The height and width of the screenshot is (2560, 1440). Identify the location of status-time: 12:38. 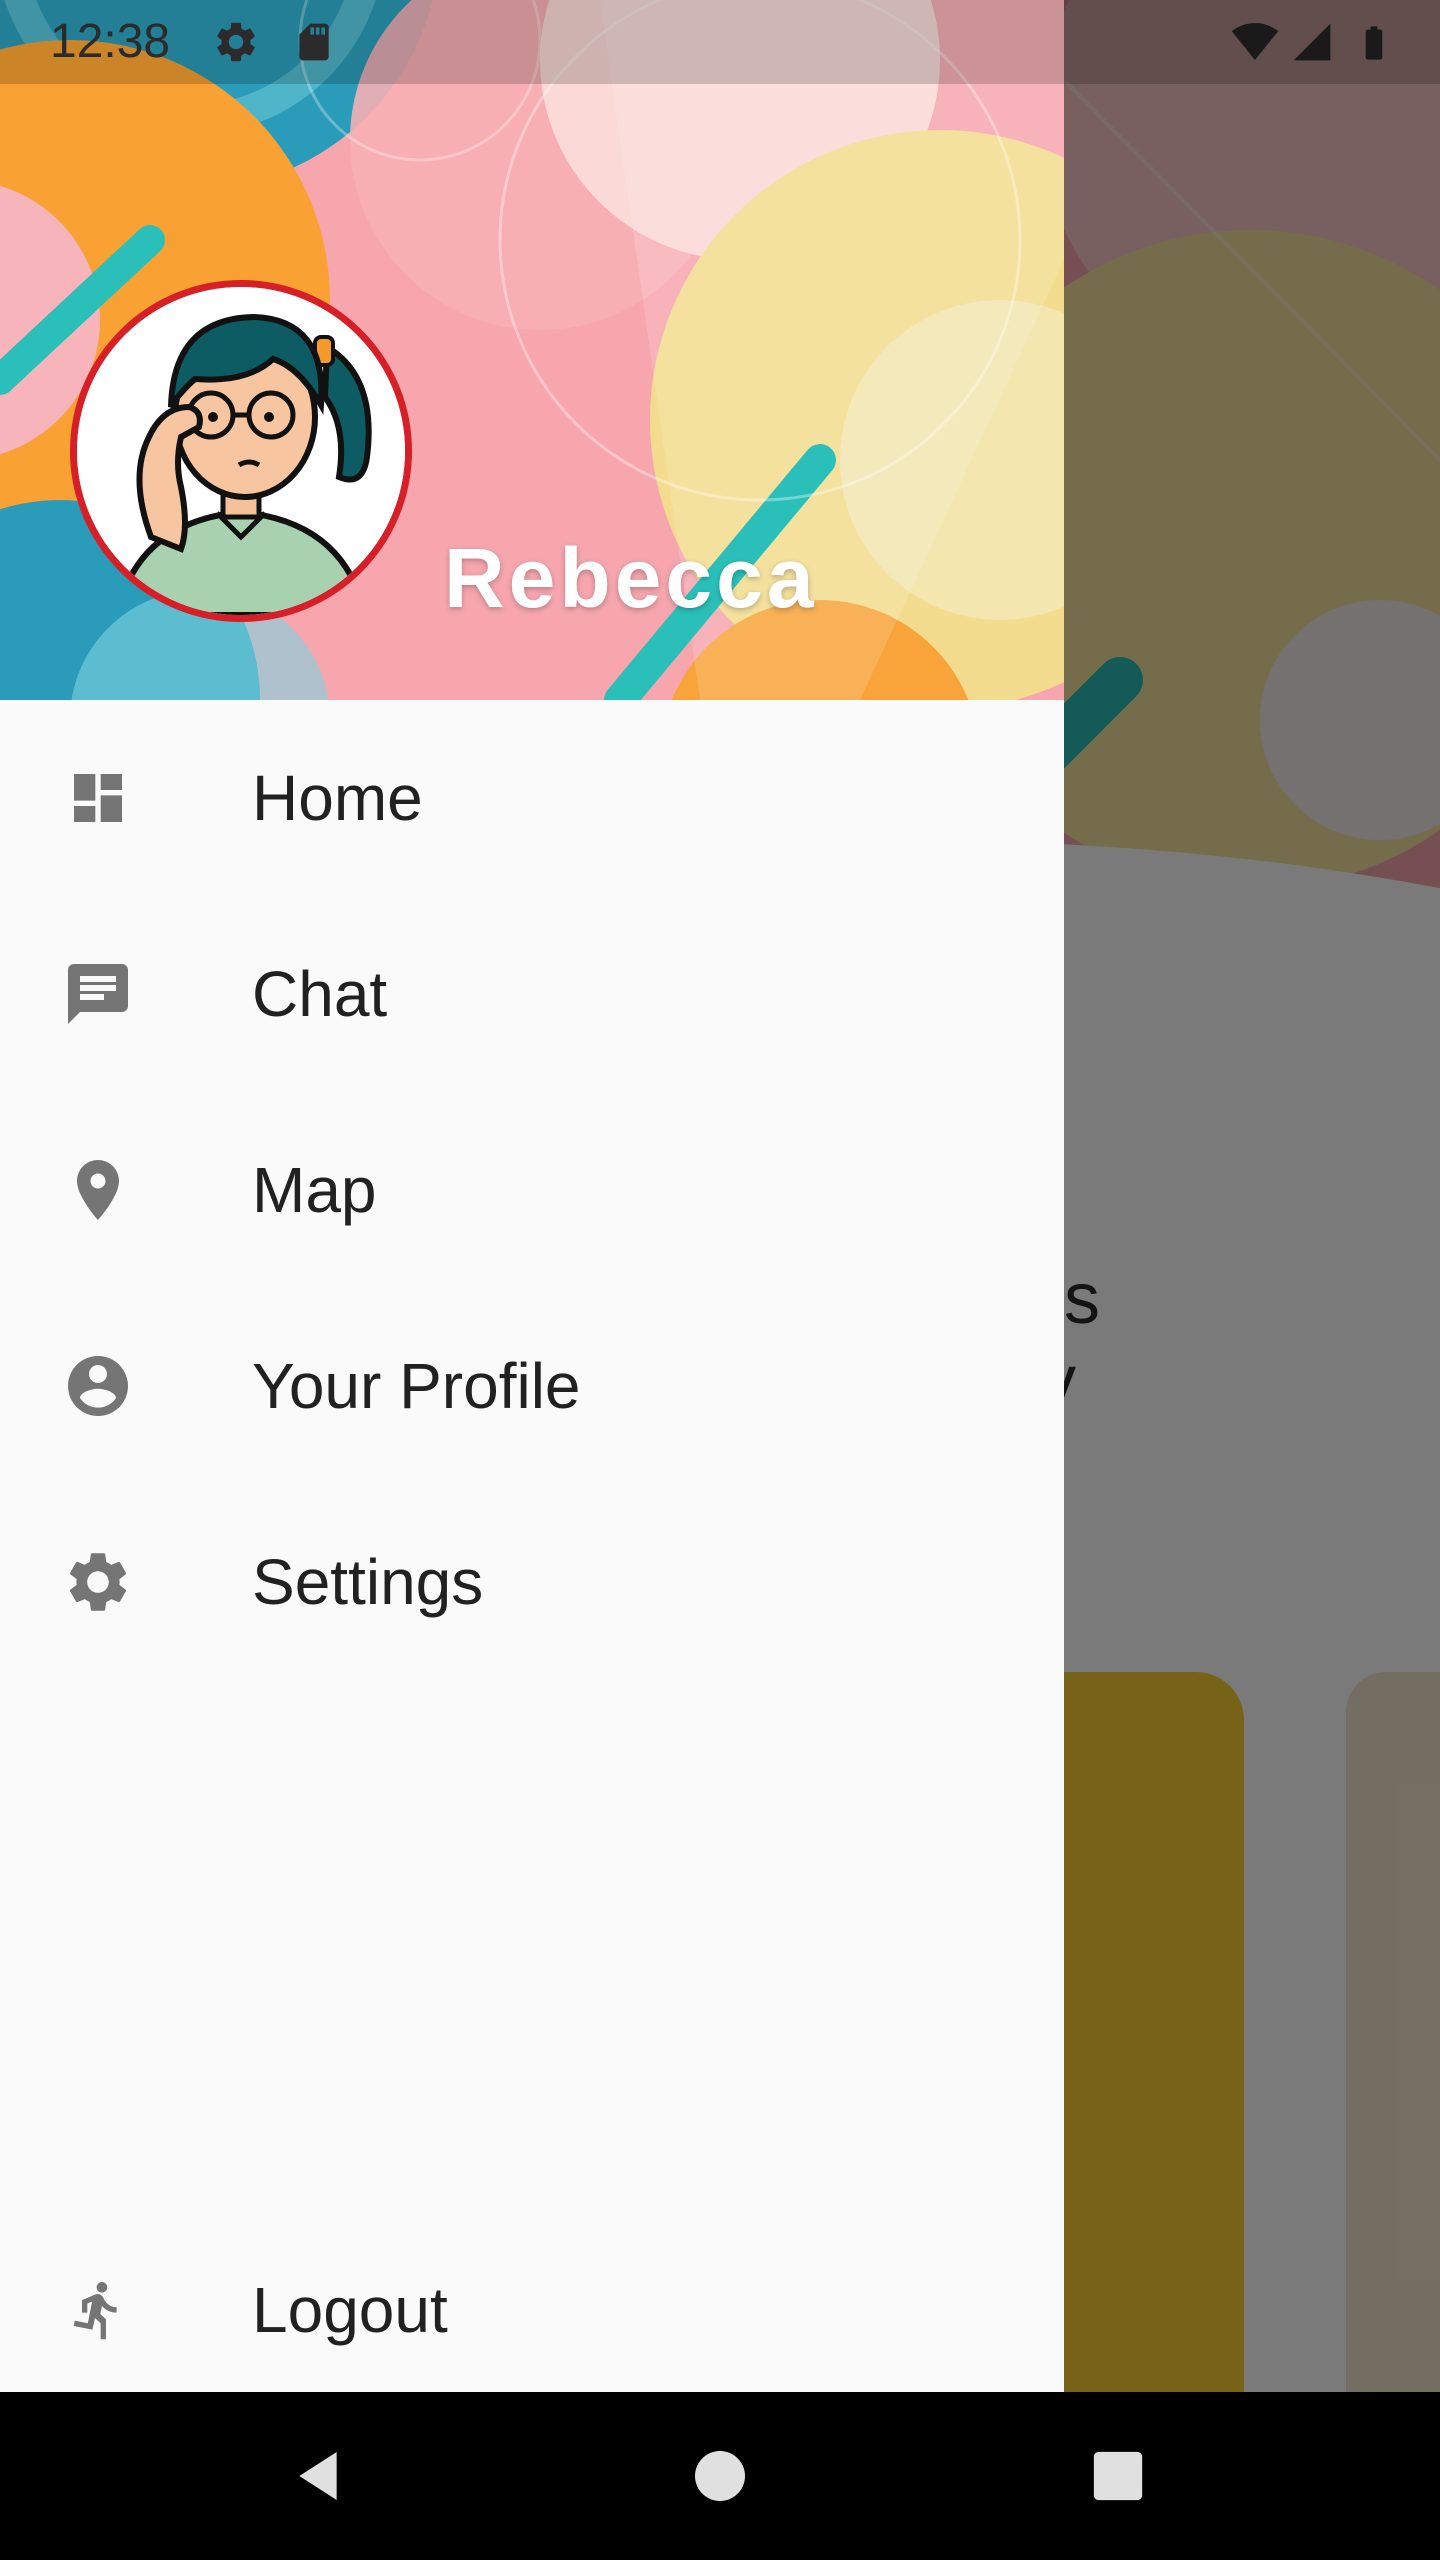
(110, 41).